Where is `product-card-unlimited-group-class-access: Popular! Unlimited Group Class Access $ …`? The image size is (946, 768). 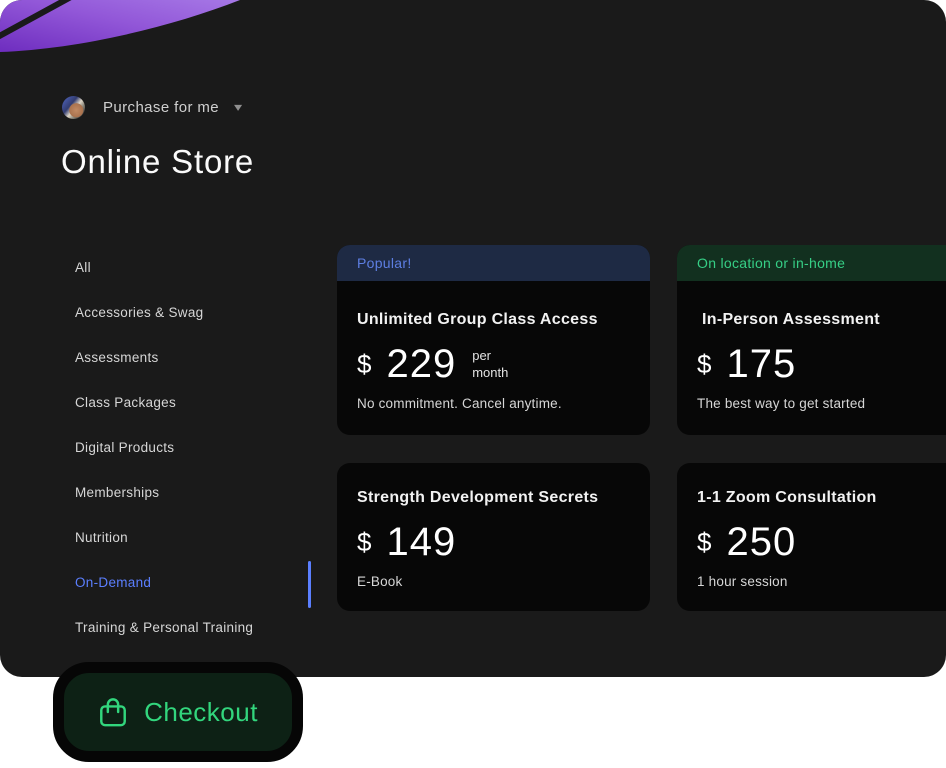
product-card-unlimited-group-class-access: Popular! Unlimited Group Class Access $ … is located at coordinates (493, 340).